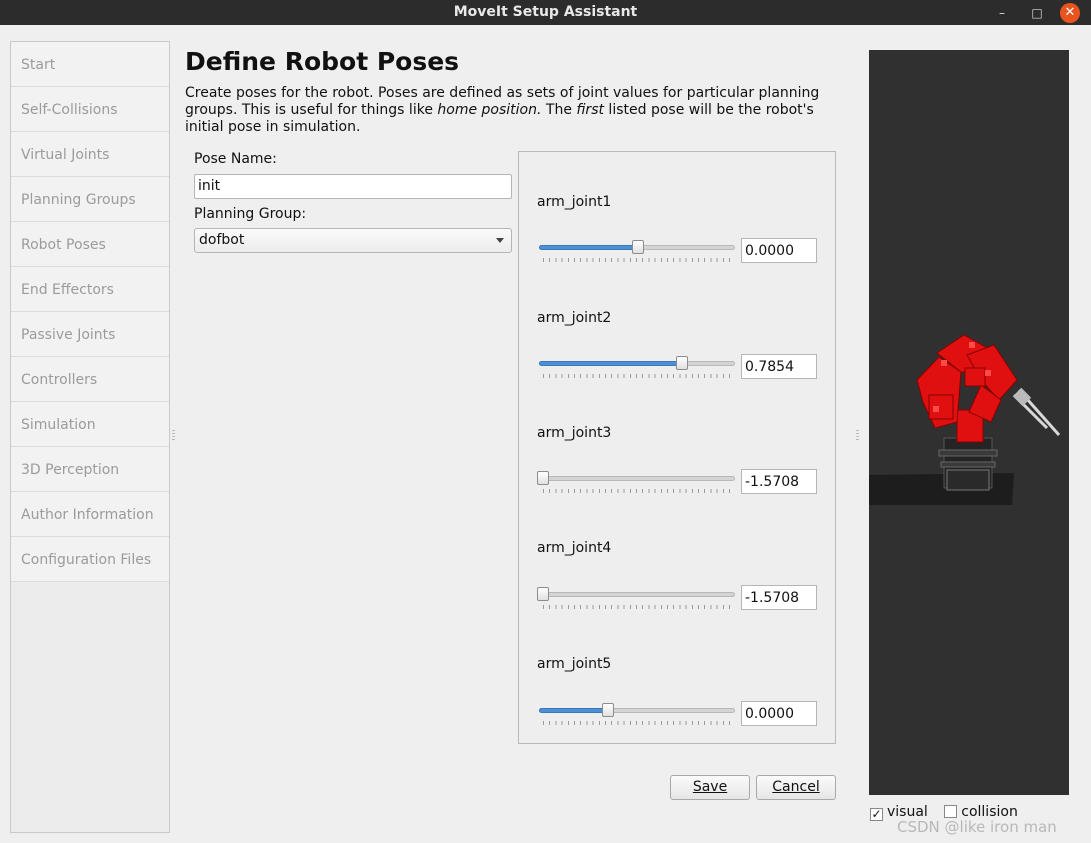 This screenshot has height=843, width=1091. Describe the element at coordinates (574, 664) in the screenshot. I see `joint-label: arm_joint5` at that location.